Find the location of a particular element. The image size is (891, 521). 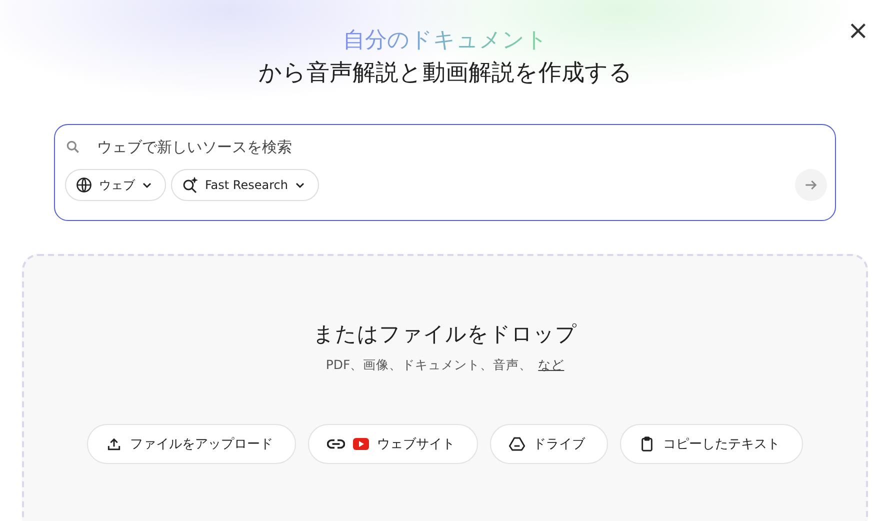

drop-title: またはファイルをドロップ is located at coordinates (445, 334).